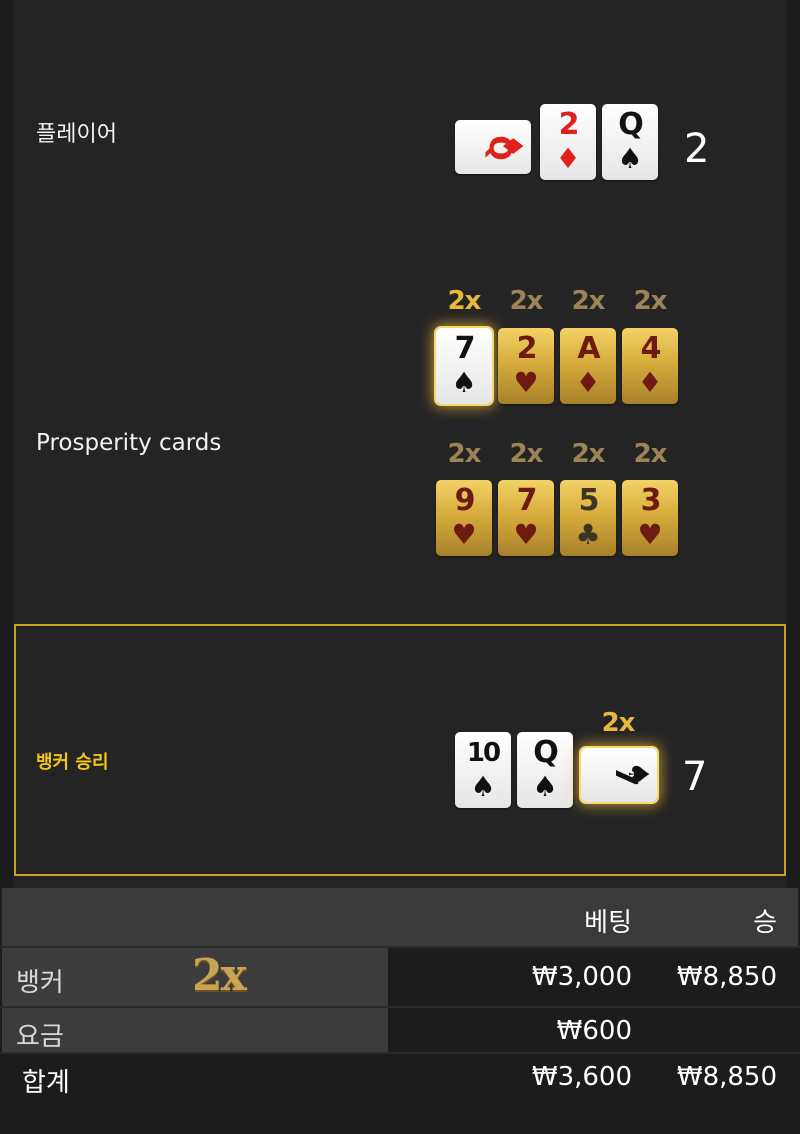 This screenshot has width=800, height=1134. What do you see at coordinates (650, 518) in the screenshot?
I see `prosperity-card: 3 ♥` at bounding box center [650, 518].